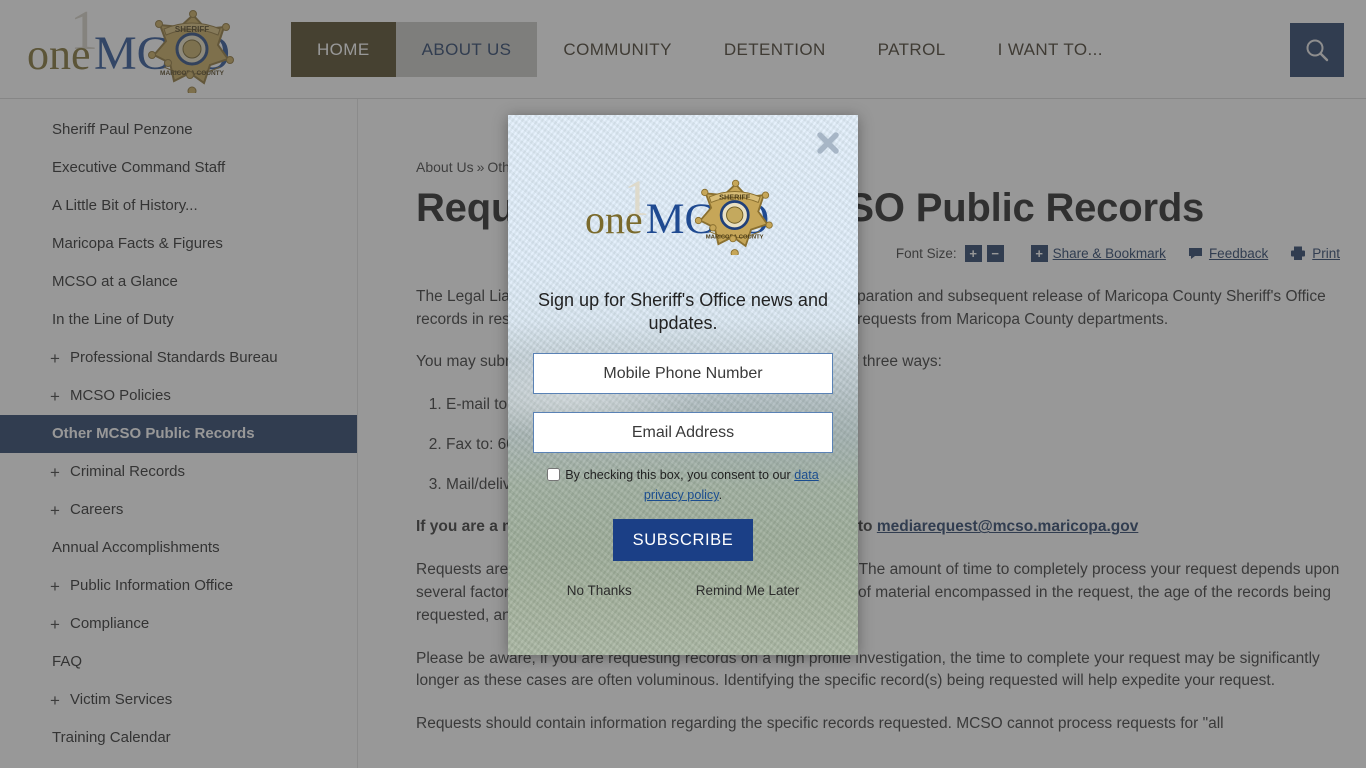 Image resolution: width=1366 pixels, height=768 pixels. Describe the element at coordinates (735, 197) in the screenshot. I see `svg-text: SHERIFF` at that location.